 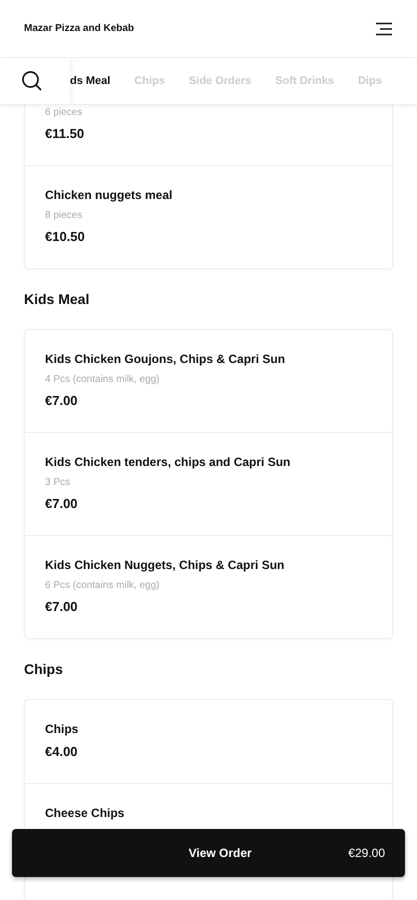 I want to click on item-description: 3 Pcs, so click(x=58, y=482).